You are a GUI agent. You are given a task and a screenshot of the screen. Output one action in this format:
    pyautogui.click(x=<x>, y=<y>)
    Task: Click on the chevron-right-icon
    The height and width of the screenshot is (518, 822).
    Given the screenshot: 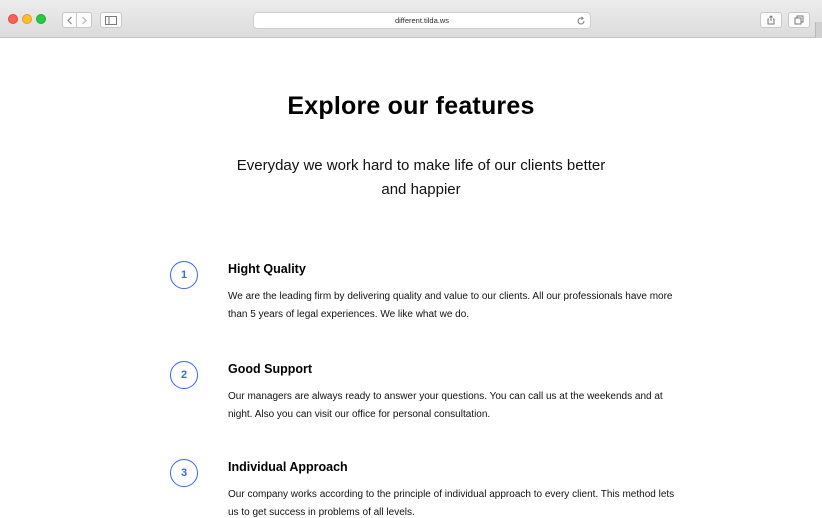 What is the action you would take?
    pyautogui.click(x=84, y=20)
    